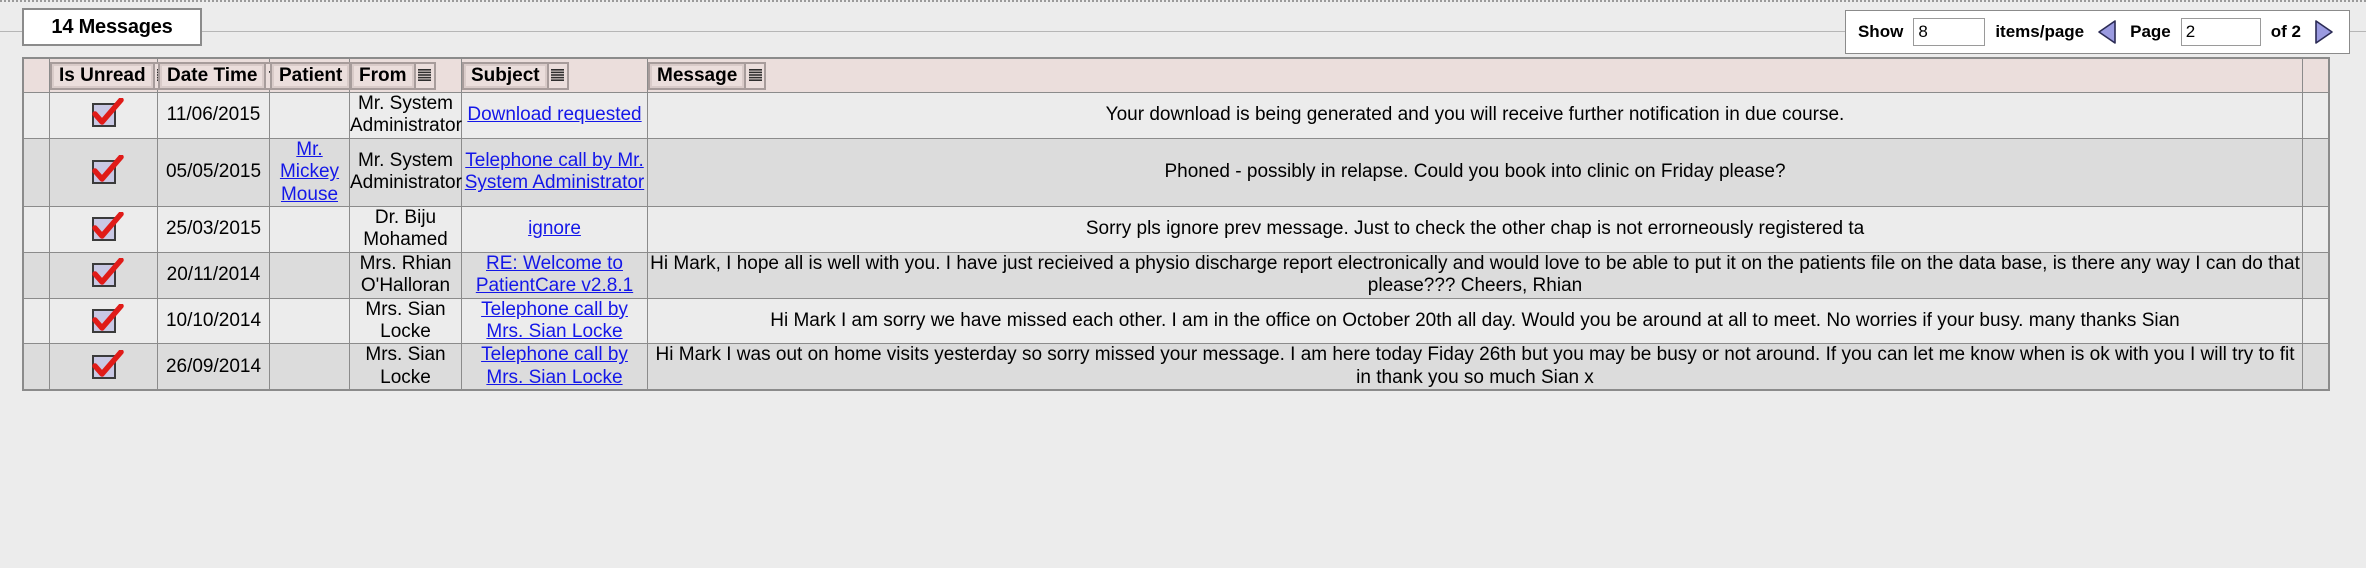 The height and width of the screenshot is (568, 2366). I want to click on column-header-patient: Patient, so click(320, 75).